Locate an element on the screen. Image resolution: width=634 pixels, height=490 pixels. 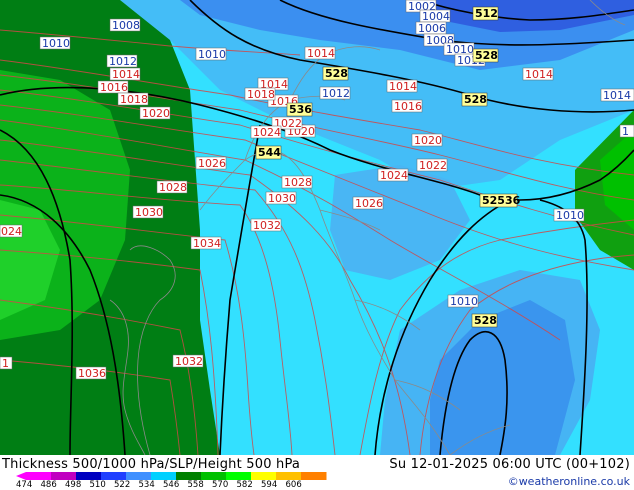
isobar-label: 1036 is located at coordinates (91, 373).